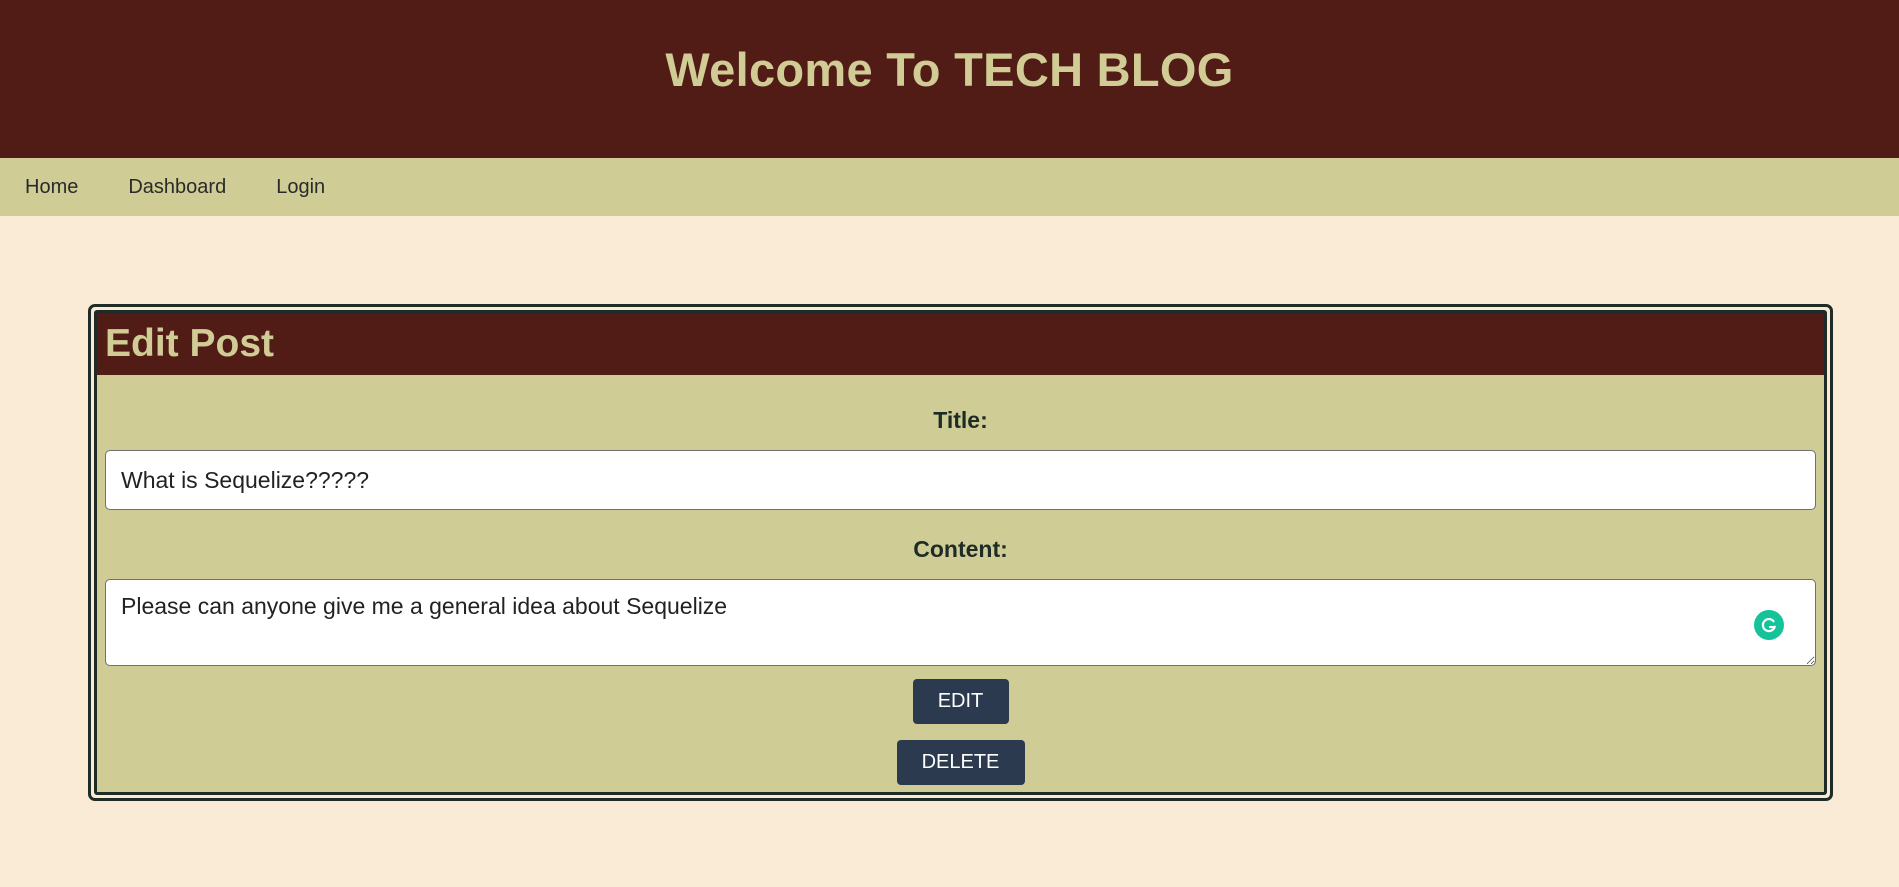 This screenshot has width=1899, height=887. I want to click on edit-button: EDIT, so click(960, 701).